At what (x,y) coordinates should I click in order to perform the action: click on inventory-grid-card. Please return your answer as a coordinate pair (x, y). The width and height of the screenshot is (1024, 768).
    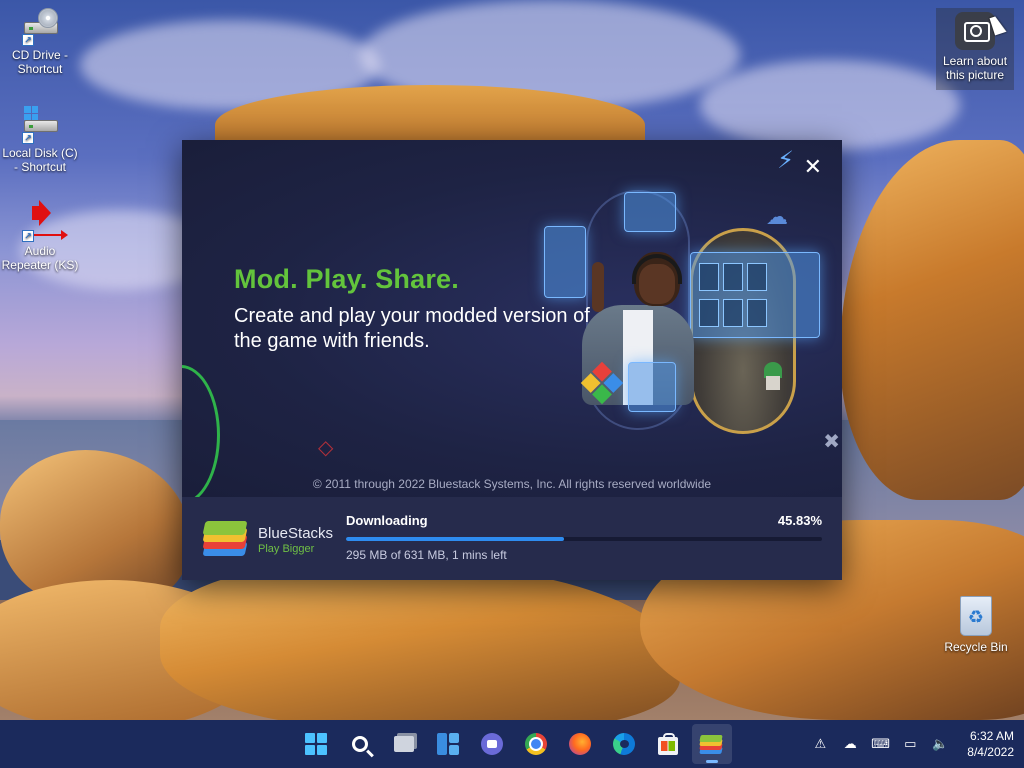
    Looking at the image, I should click on (755, 295).